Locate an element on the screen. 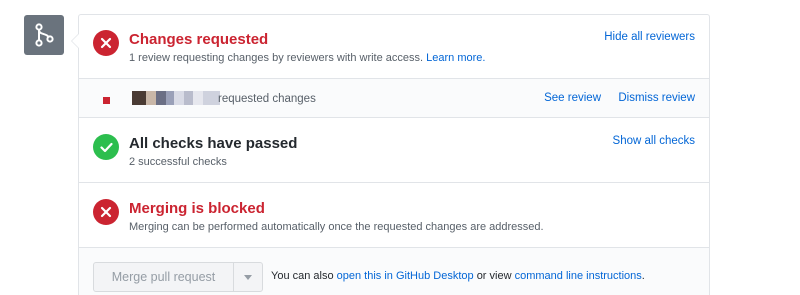 The height and width of the screenshot is (295, 800). show-all-checks-link: Show all checks is located at coordinates (654, 141).